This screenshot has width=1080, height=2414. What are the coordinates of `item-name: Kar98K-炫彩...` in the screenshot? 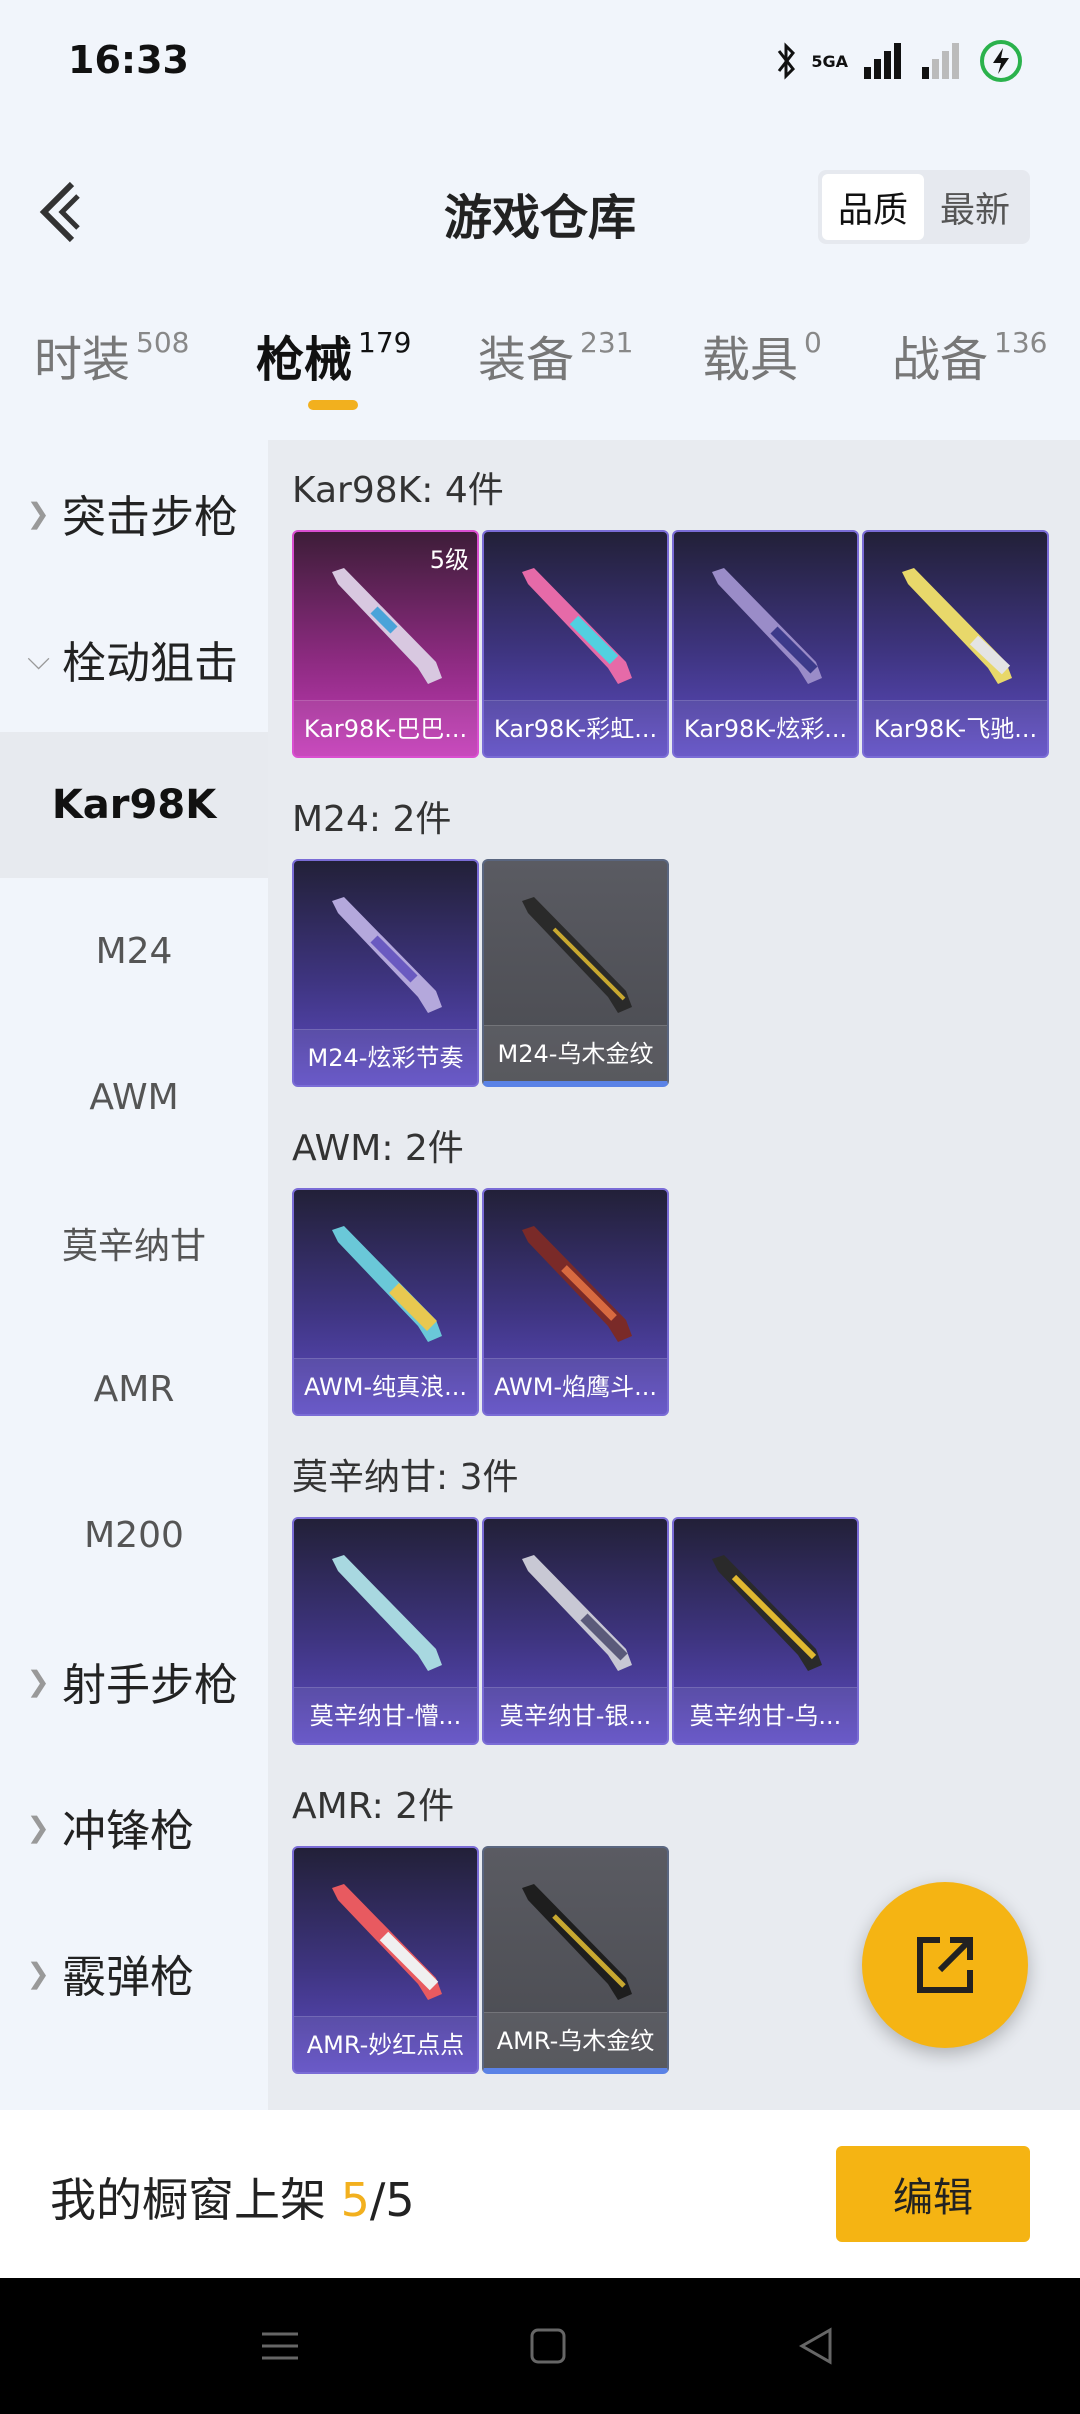 It's located at (765, 728).